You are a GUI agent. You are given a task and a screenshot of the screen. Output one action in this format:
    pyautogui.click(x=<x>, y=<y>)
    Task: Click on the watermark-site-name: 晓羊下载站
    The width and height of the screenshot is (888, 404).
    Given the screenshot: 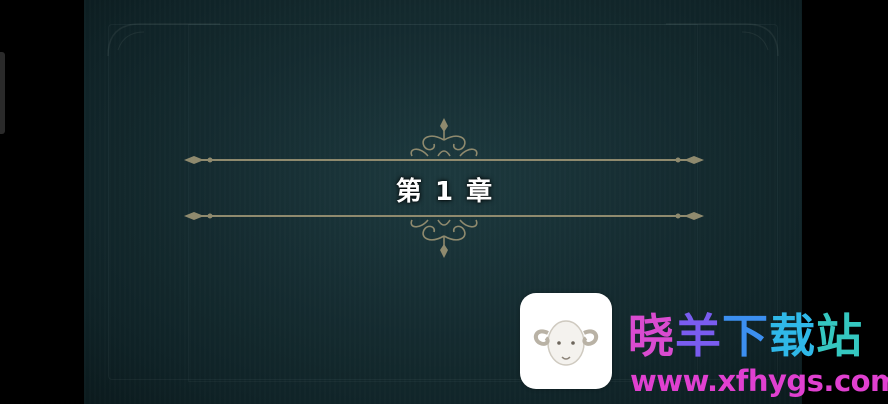 What is the action you would take?
    pyautogui.click(x=758, y=336)
    